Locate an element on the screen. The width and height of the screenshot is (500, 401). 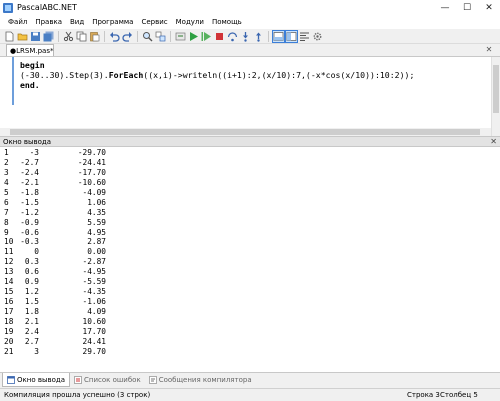
output-x-value: 2.4 is located at coordinates (31, 331).